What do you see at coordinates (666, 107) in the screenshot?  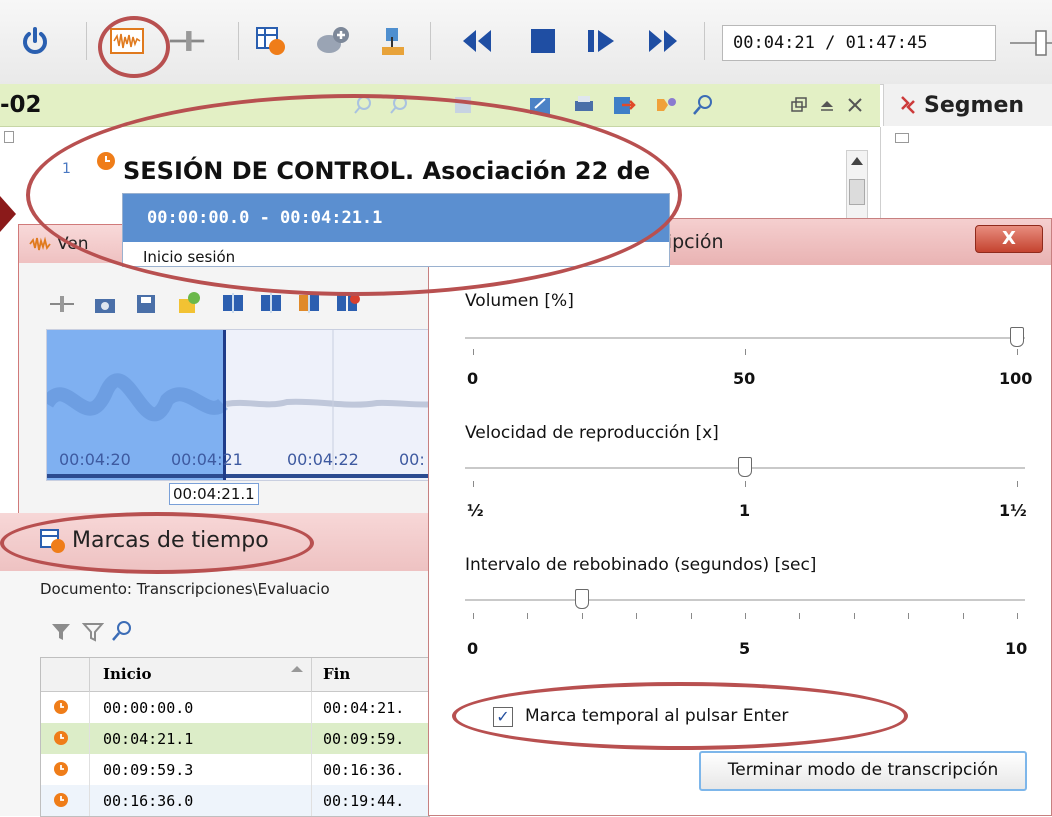 I see `code-marker-icon` at bounding box center [666, 107].